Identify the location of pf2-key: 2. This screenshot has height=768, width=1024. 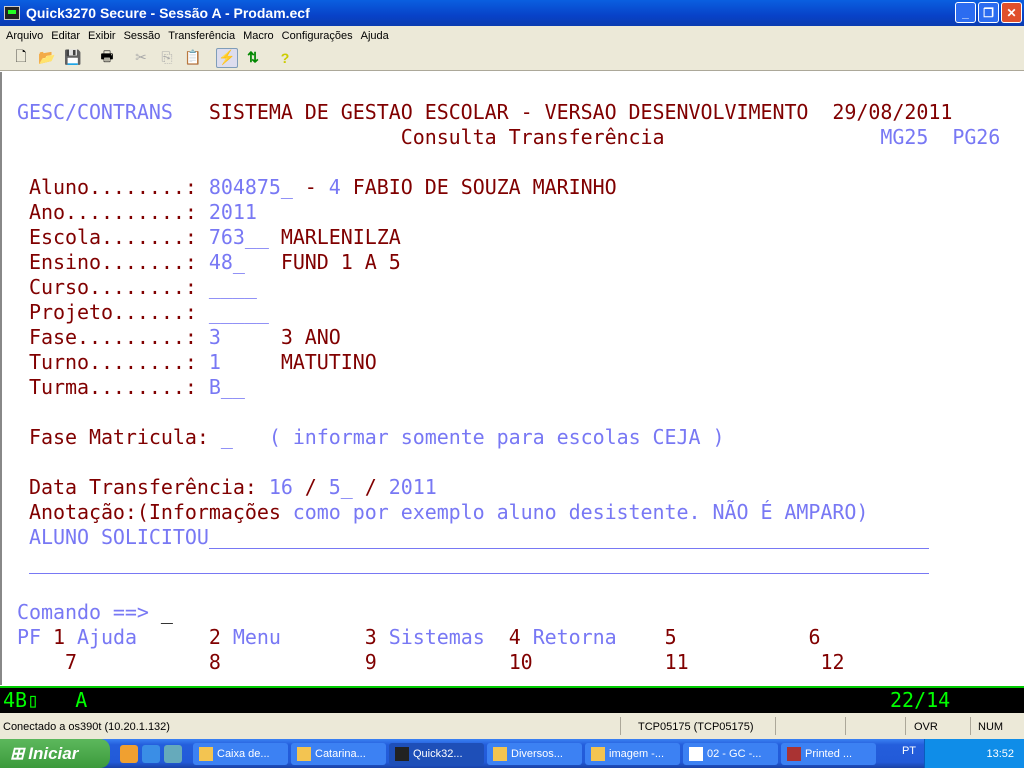
(215, 637).